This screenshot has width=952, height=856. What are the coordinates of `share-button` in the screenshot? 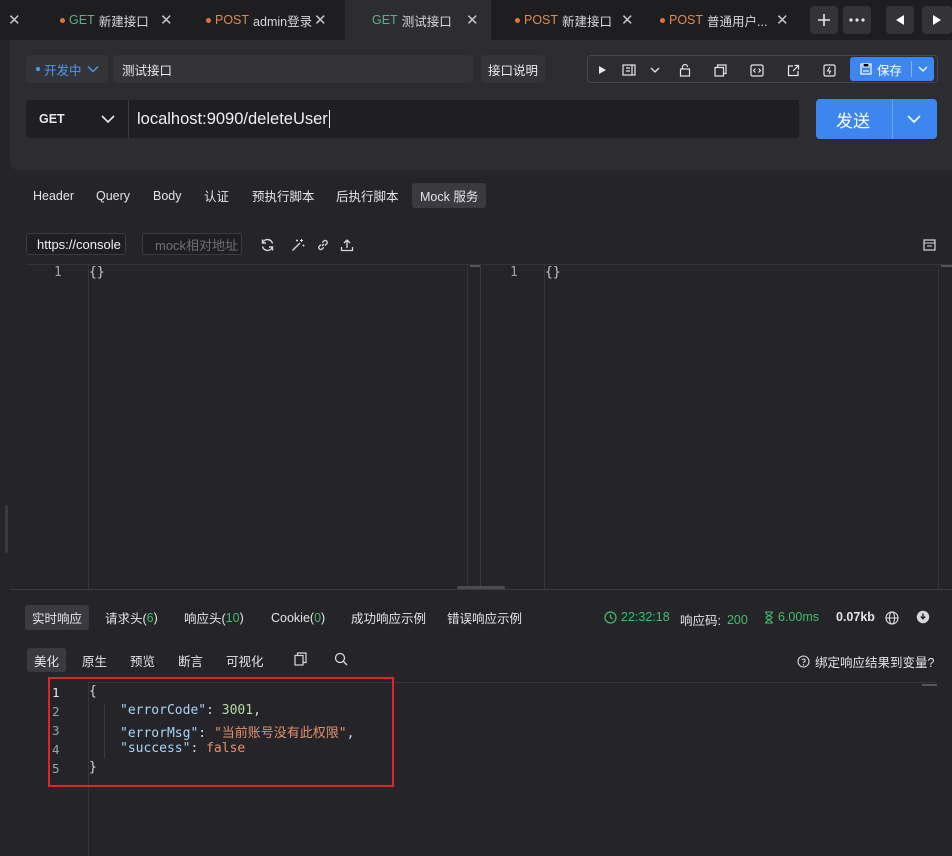 It's located at (793, 70).